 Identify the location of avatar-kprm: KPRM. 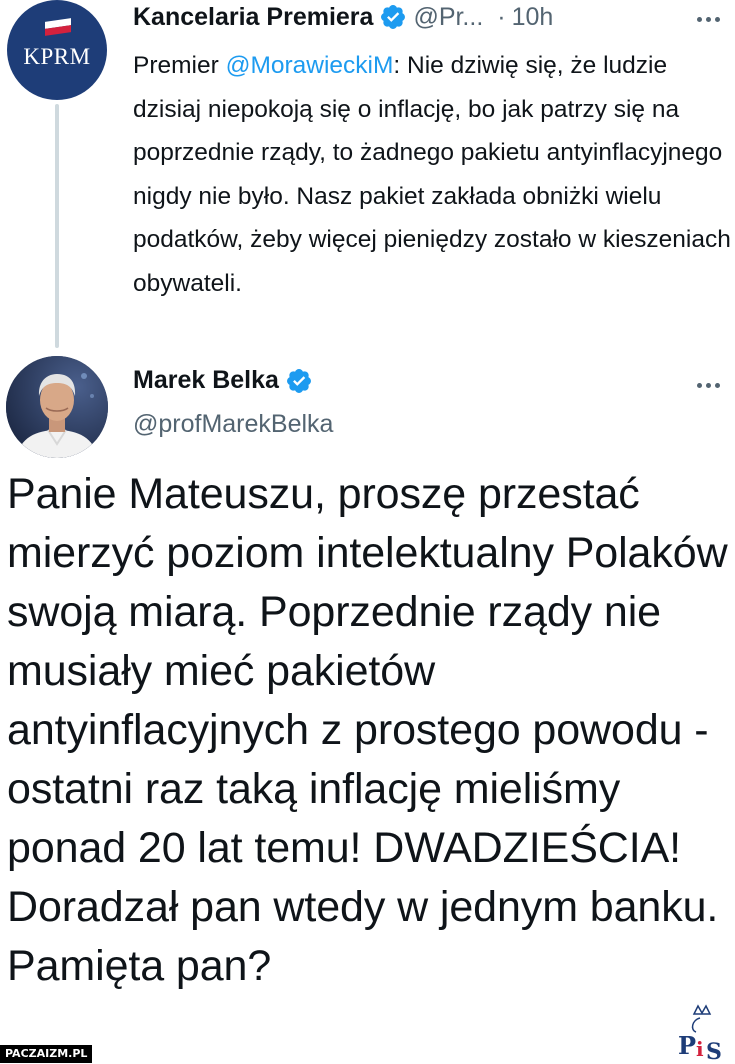
(57, 50).